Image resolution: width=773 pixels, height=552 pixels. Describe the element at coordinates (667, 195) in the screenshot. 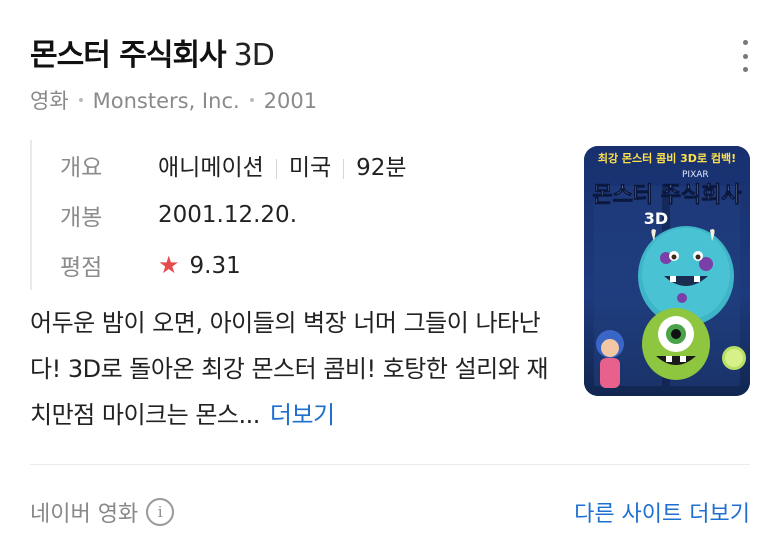

I see `poster-title: 몬스터 주식회사` at that location.